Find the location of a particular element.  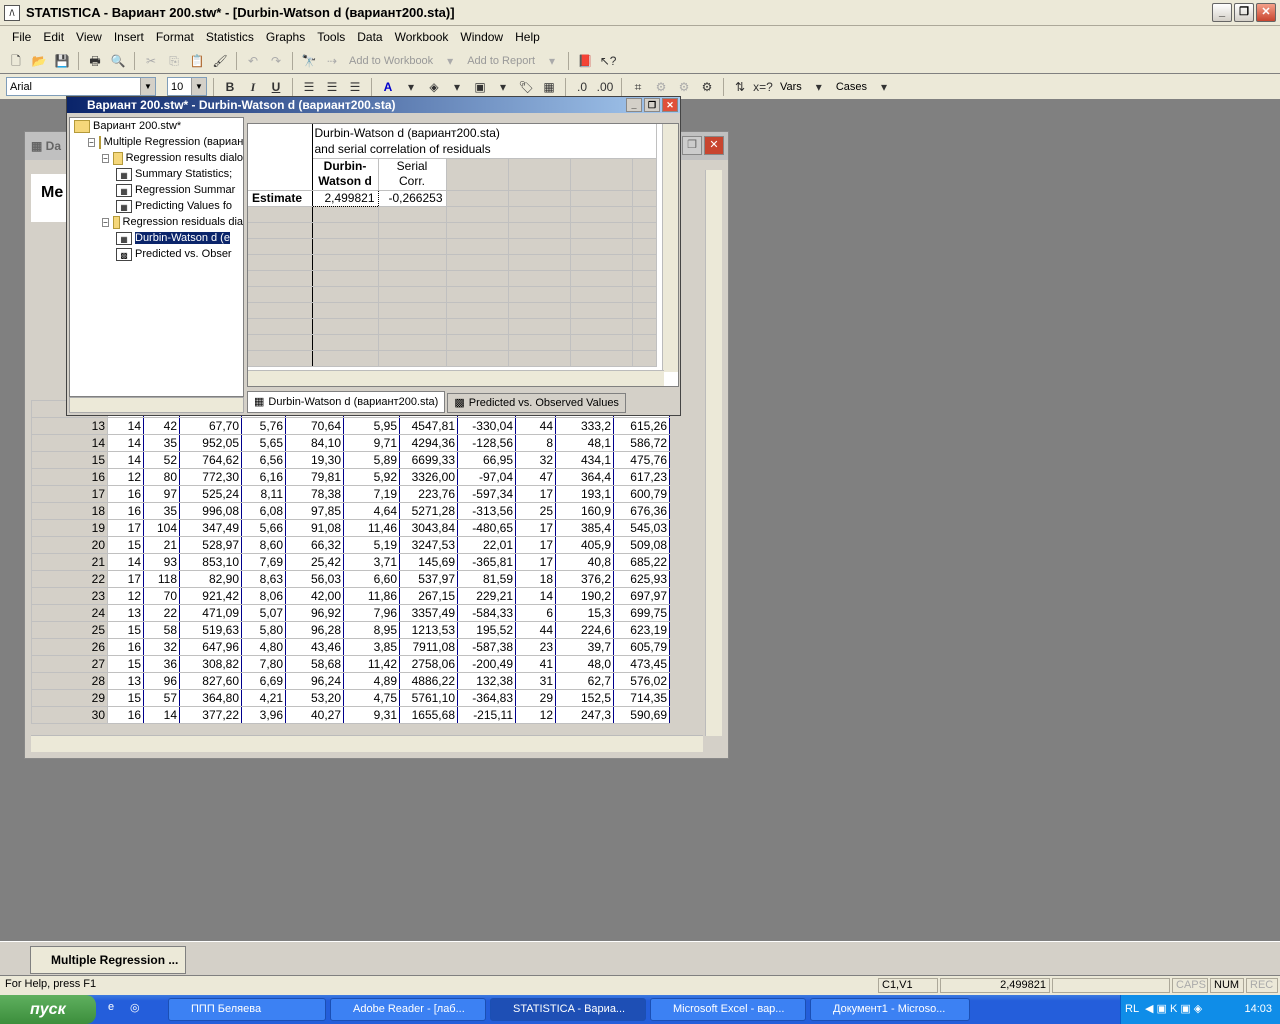

data-cell: 67,70 is located at coordinates (210, 426).